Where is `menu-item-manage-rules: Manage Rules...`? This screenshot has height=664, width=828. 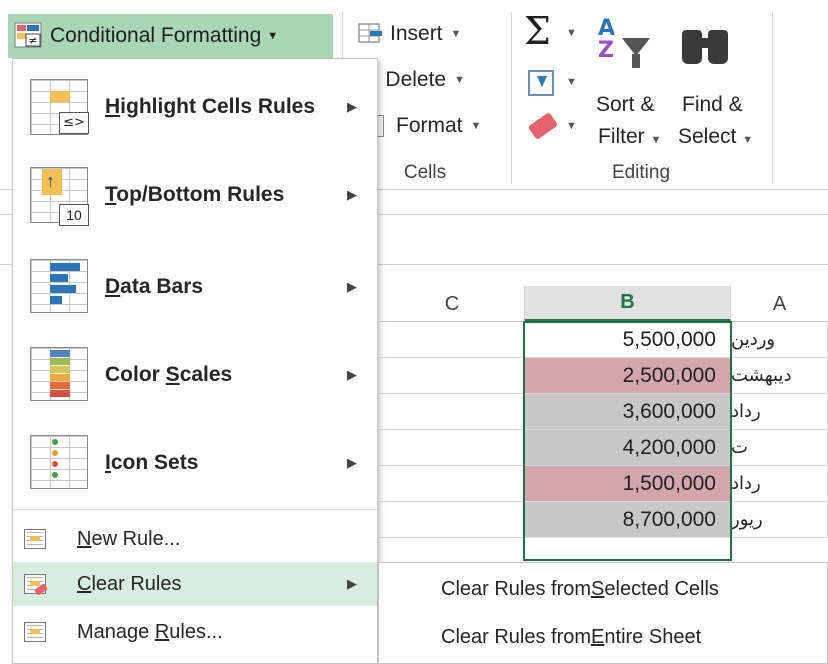 menu-item-manage-rules: Manage Rules... is located at coordinates (195, 632).